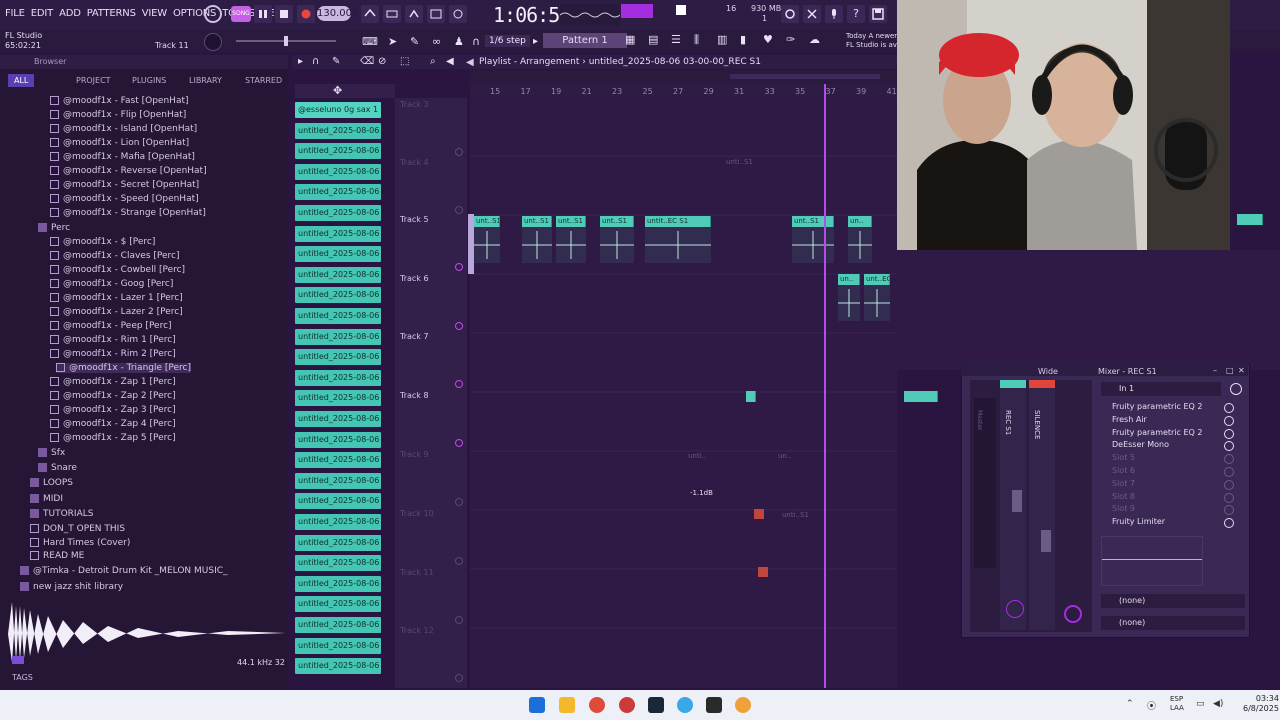 This screenshot has width=1280, height=720. Describe the element at coordinates (1241, 370) in the screenshot. I see `close-icon: ✕` at that location.